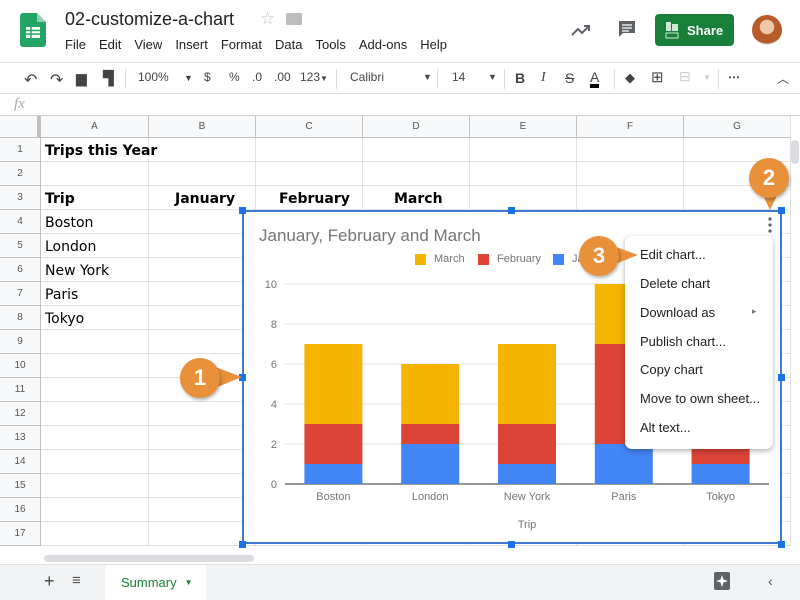  What do you see at coordinates (69, 223) in the screenshot?
I see `cell-a4: Boston` at bounding box center [69, 223].